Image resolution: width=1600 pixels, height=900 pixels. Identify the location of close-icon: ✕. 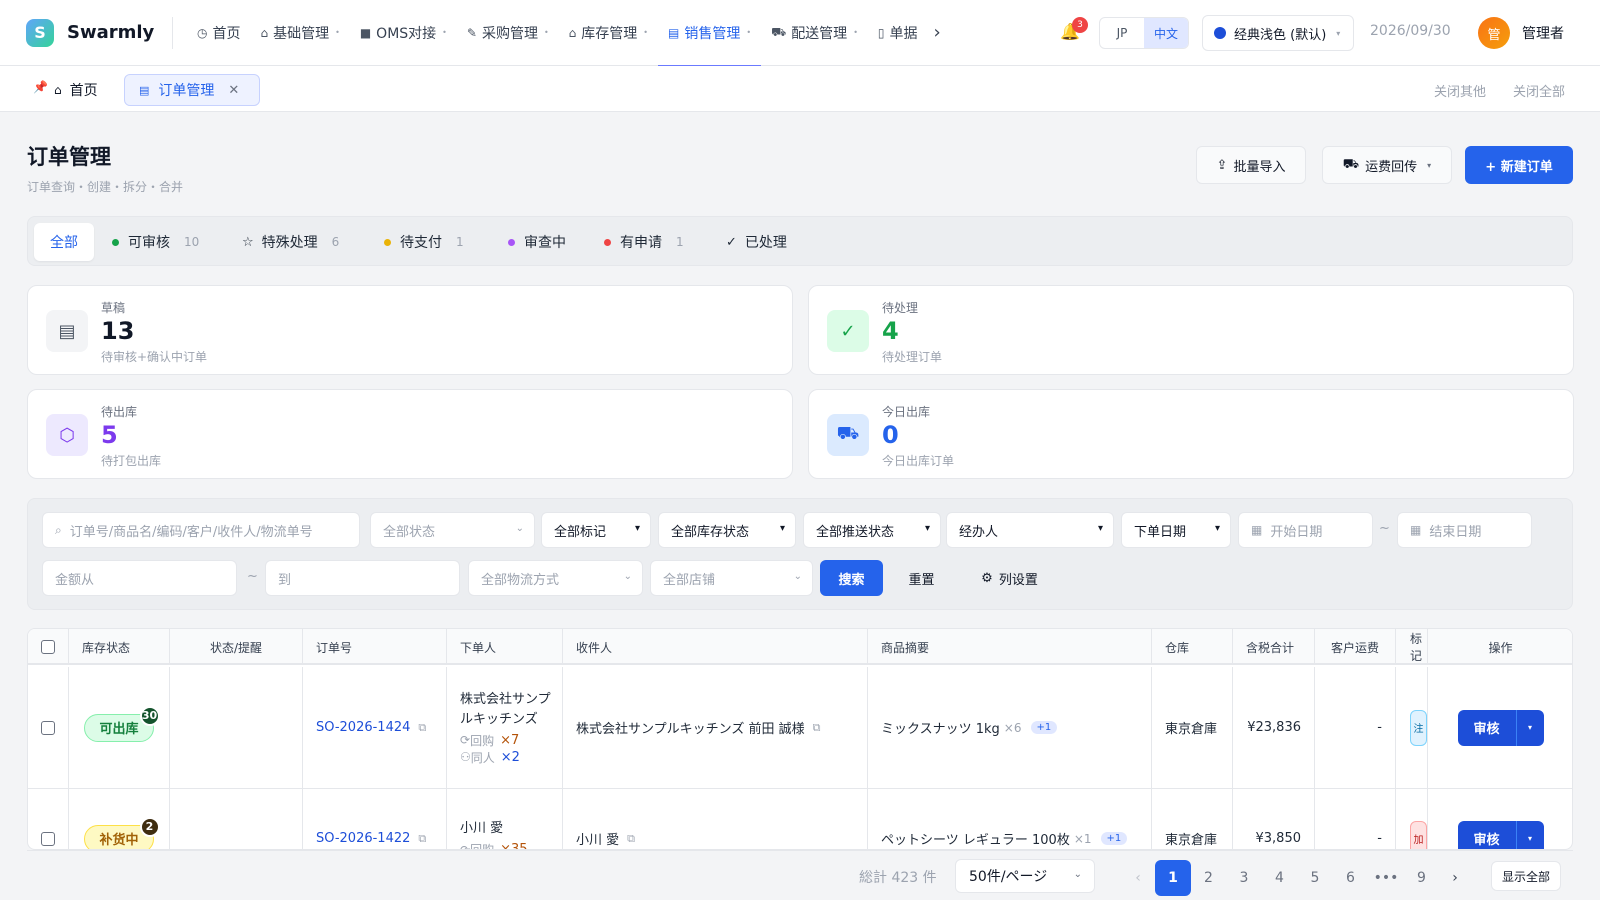
(233, 90).